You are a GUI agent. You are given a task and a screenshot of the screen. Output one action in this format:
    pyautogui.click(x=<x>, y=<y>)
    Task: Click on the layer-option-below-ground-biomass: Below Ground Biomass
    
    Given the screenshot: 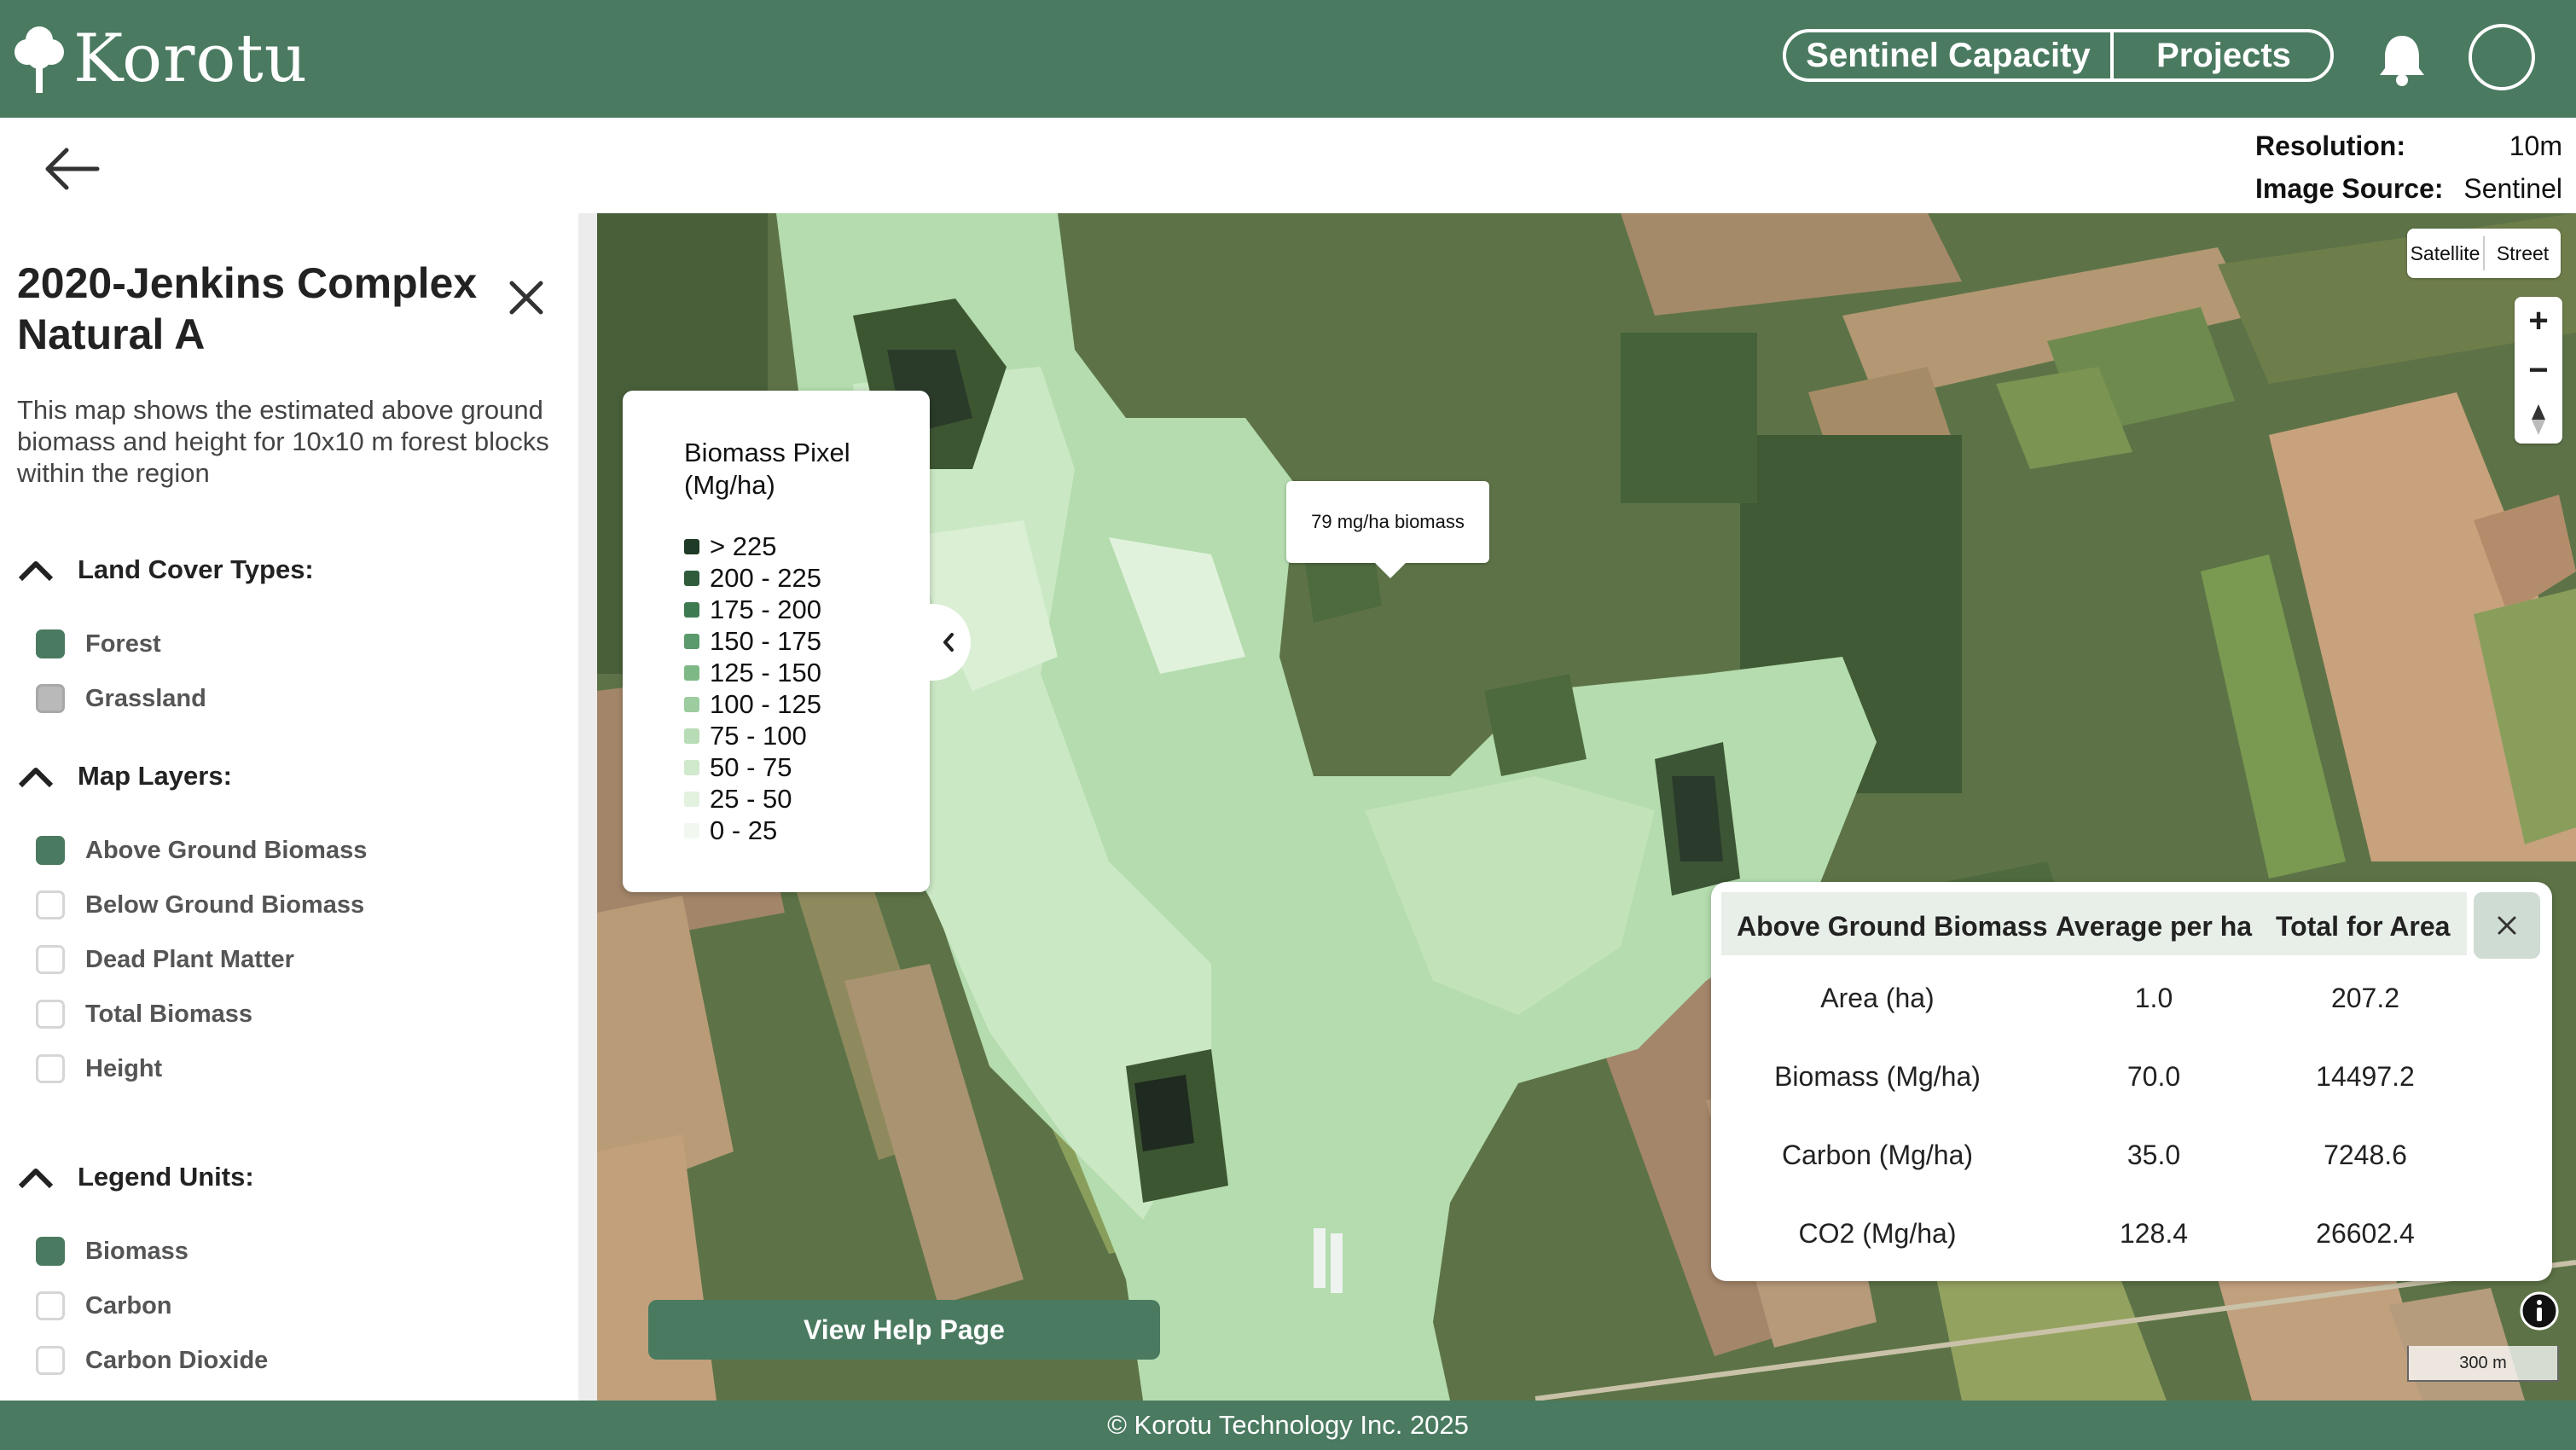 What is the action you would take?
    pyautogui.click(x=200, y=904)
    